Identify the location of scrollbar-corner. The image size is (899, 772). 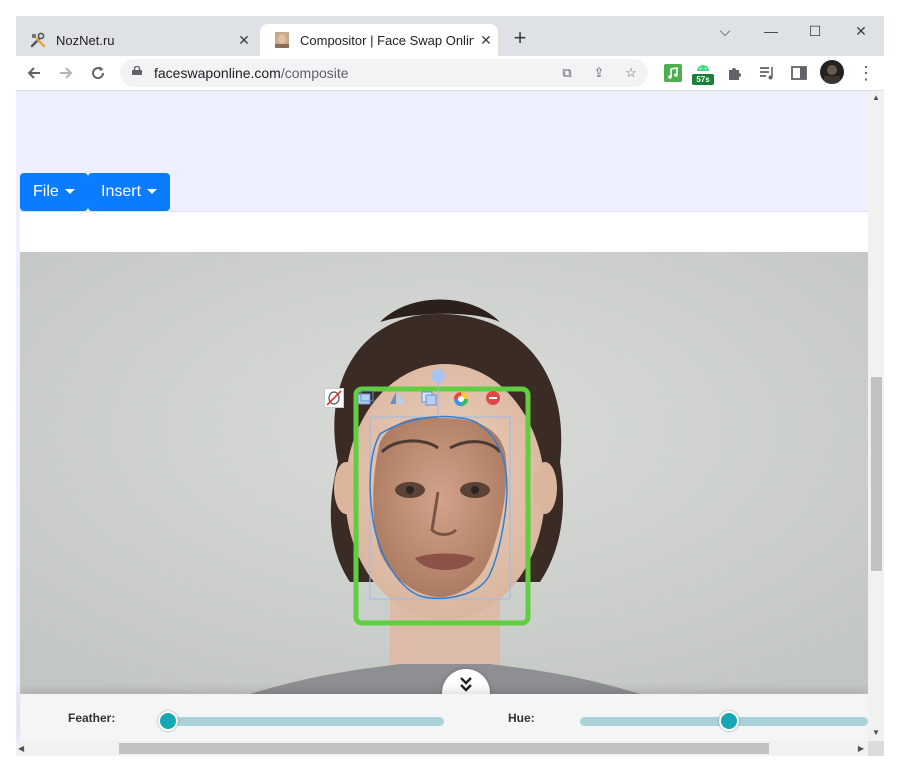
(876, 748).